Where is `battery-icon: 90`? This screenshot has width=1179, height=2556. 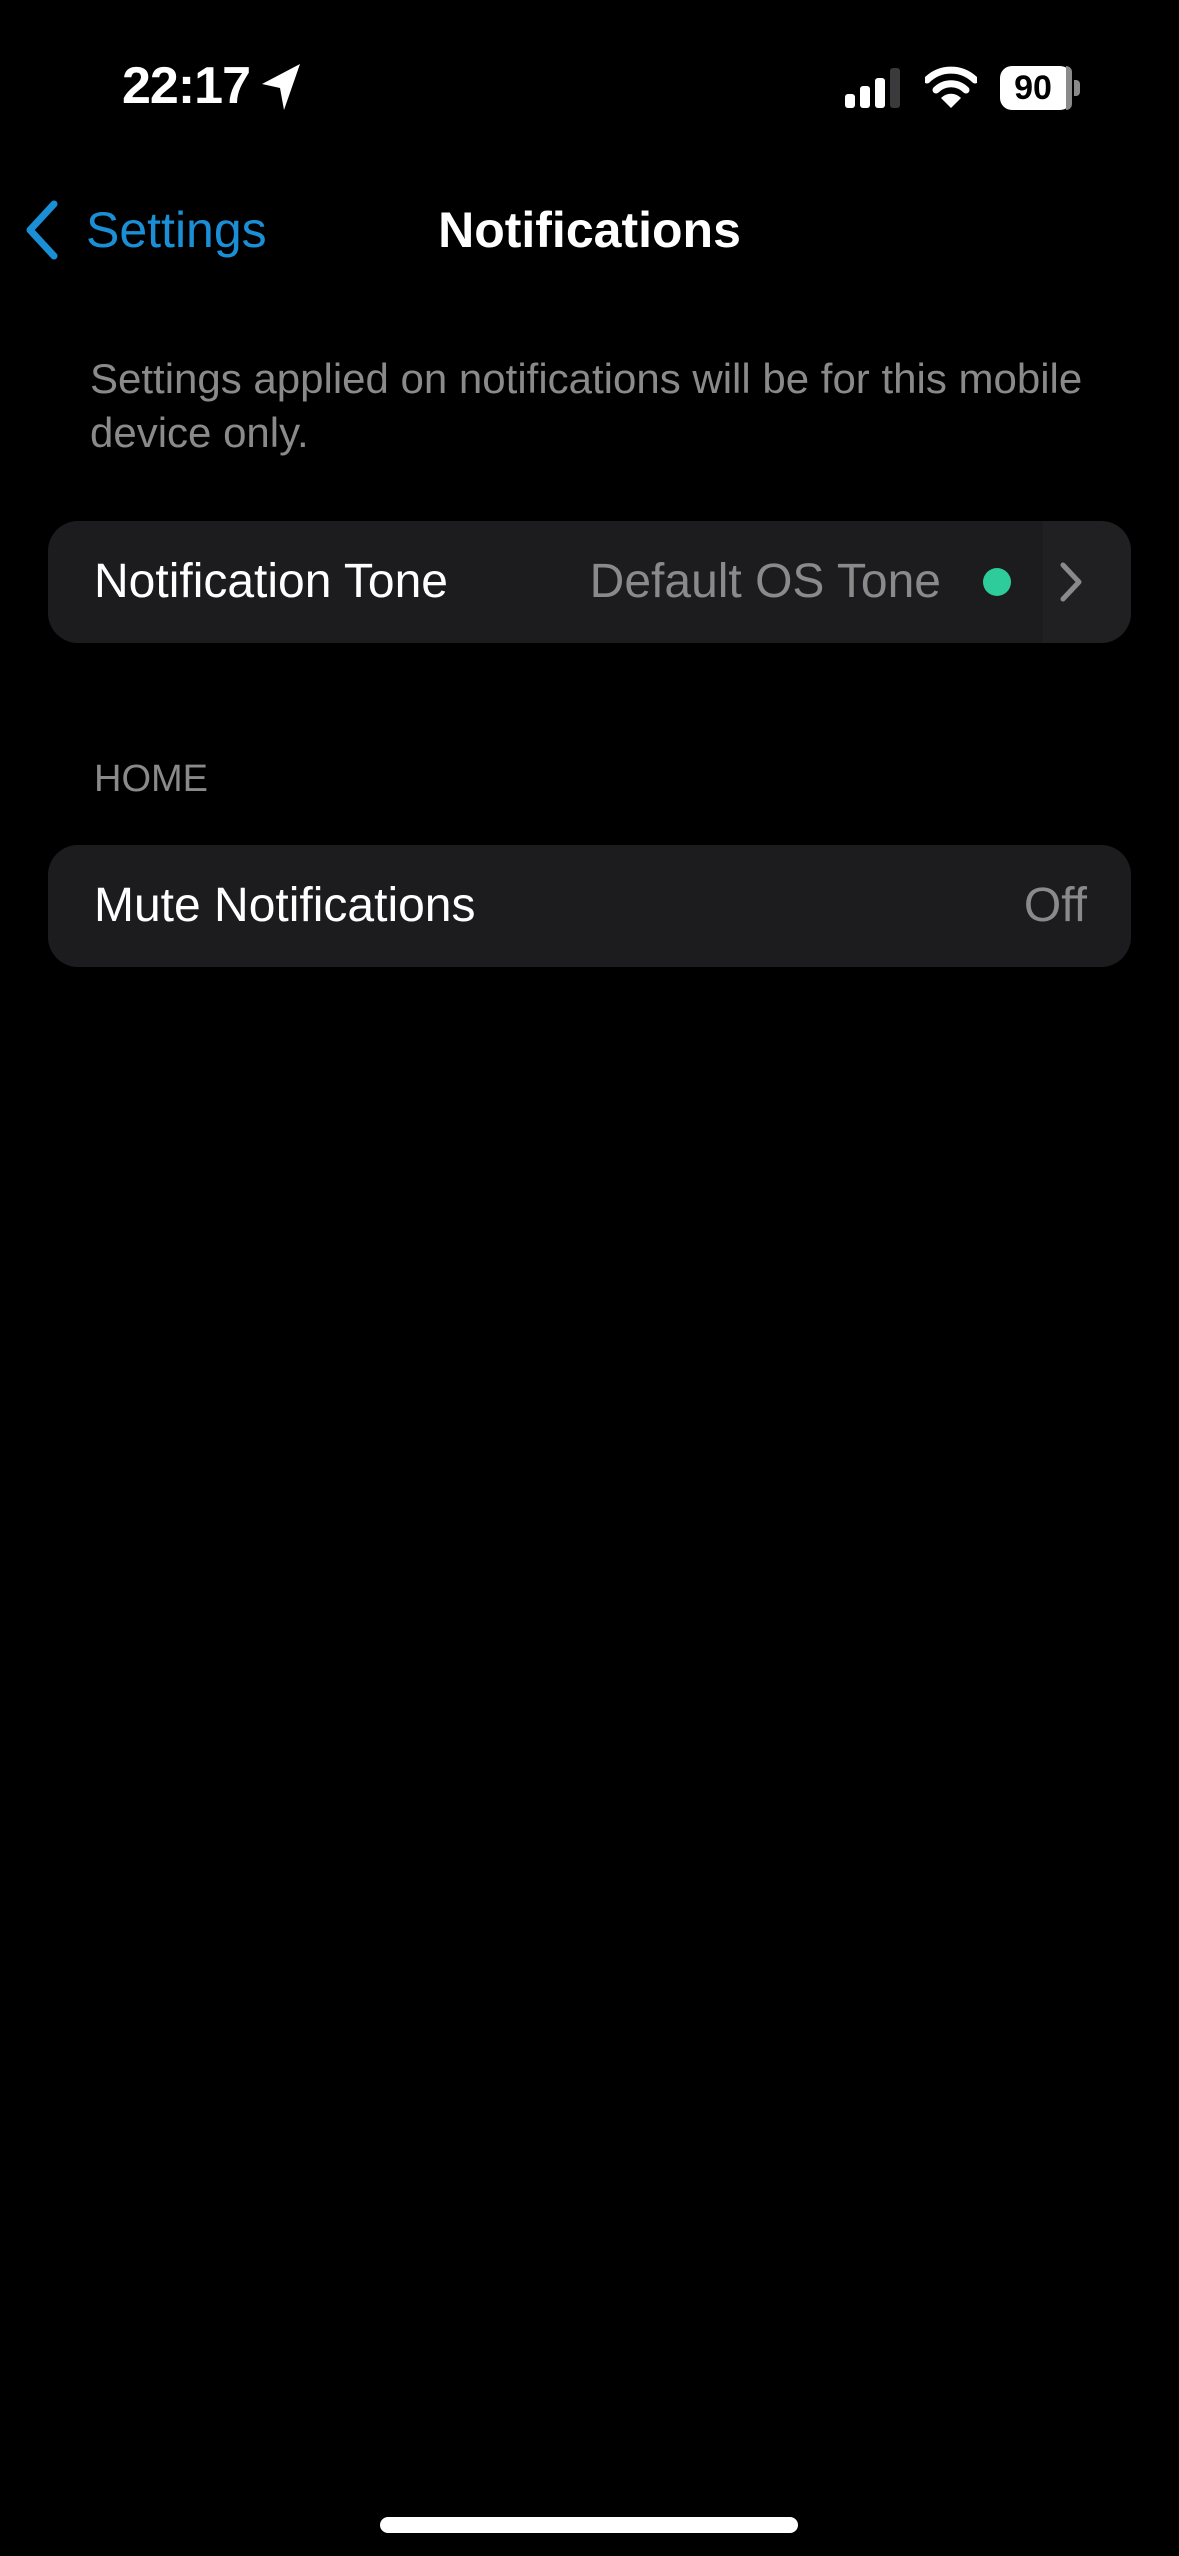 battery-icon: 90 is located at coordinates (1040, 88).